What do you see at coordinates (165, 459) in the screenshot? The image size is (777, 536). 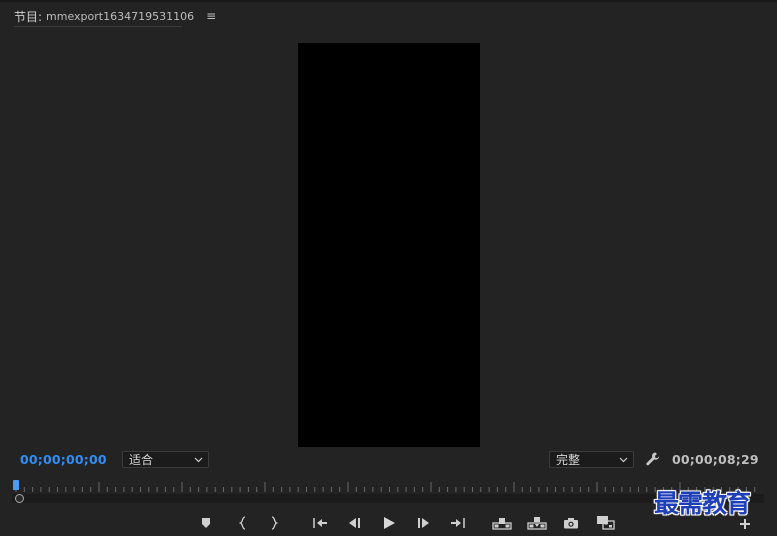 I see `zoom-level-dropdown: 适合` at bounding box center [165, 459].